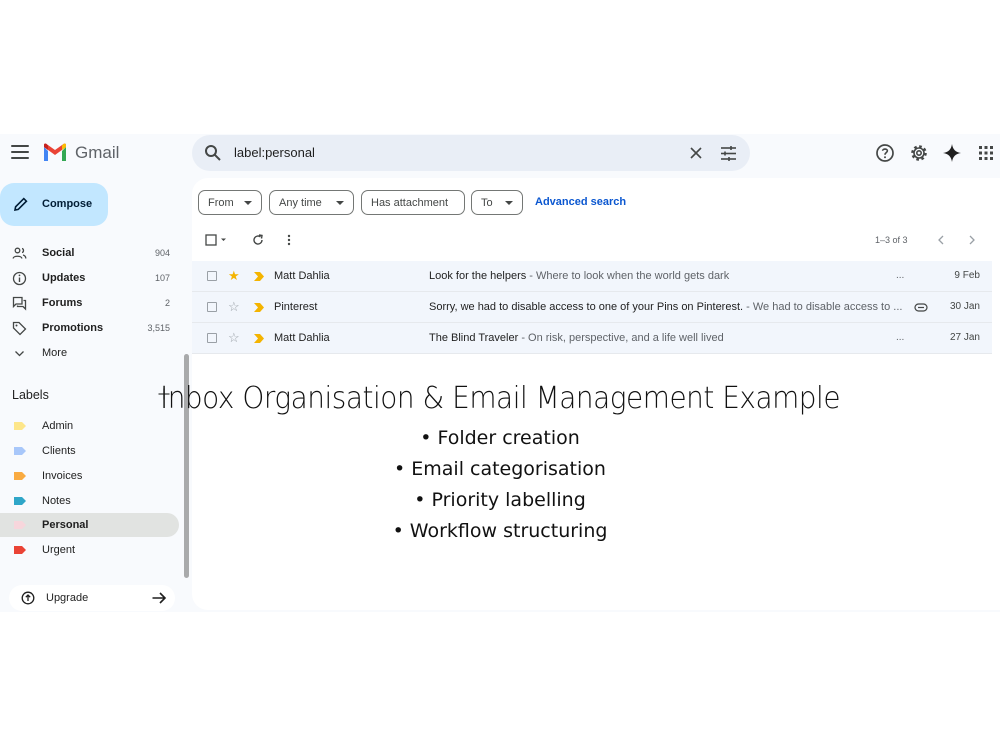  What do you see at coordinates (90, 253) in the screenshot?
I see `nav-item-social: Social 904` at bounding box center [90, 253].